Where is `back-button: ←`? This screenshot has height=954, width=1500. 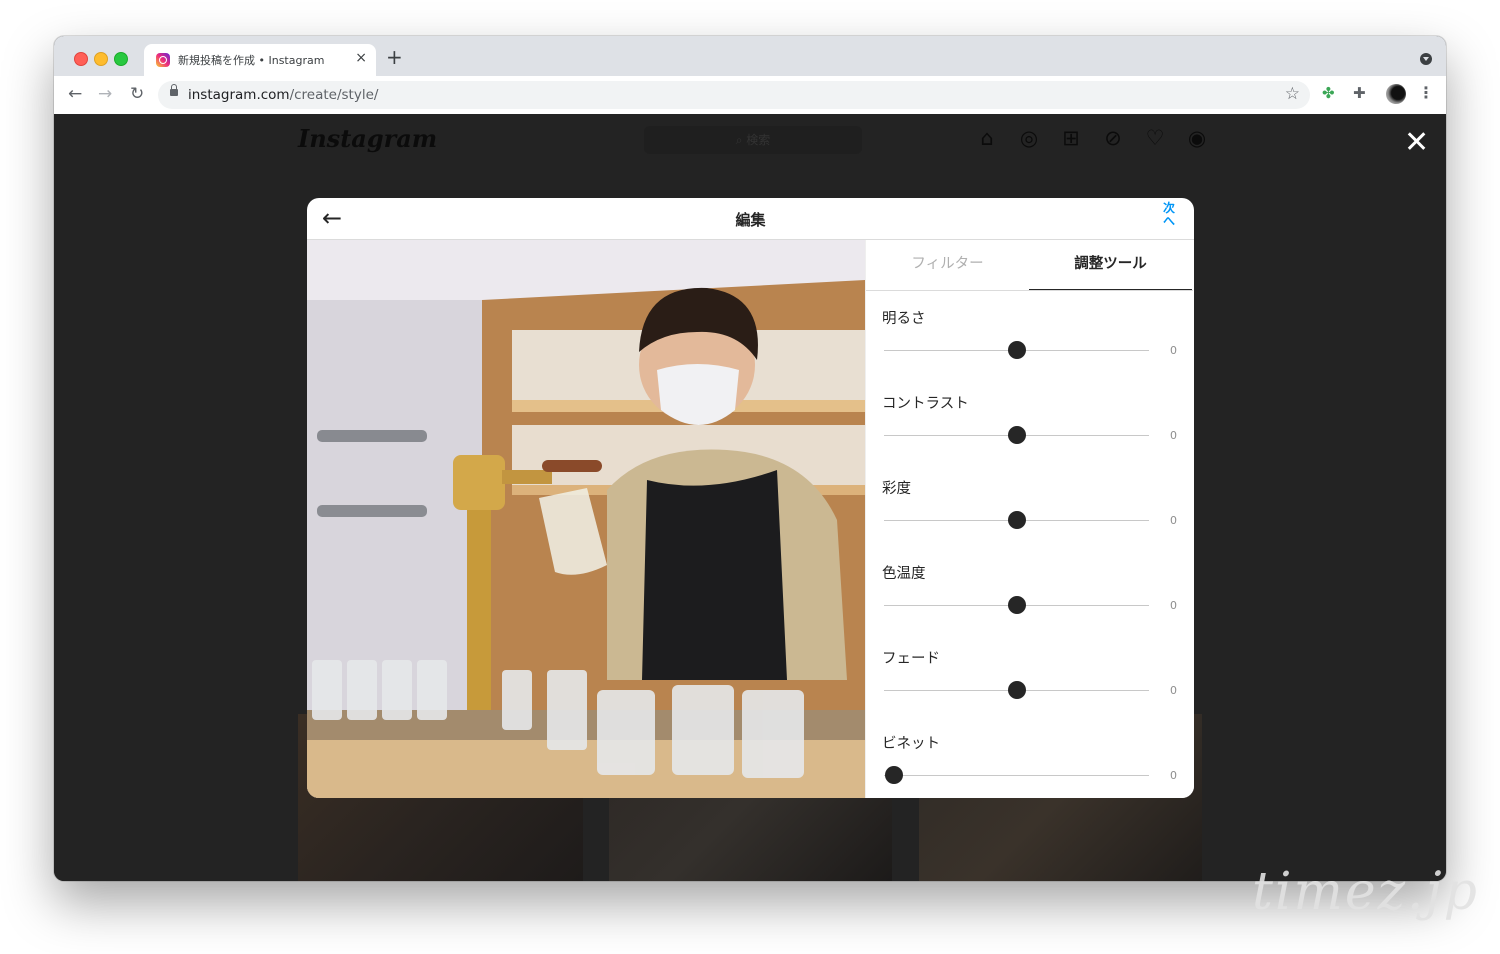
back-button: ← is located at coordinates (75, 94).